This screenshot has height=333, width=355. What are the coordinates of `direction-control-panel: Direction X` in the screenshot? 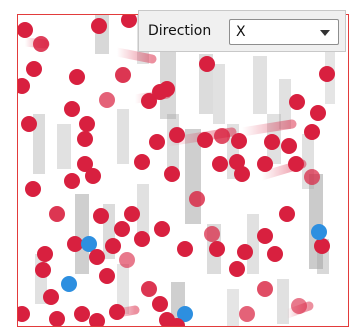 It's located at (242, 31).